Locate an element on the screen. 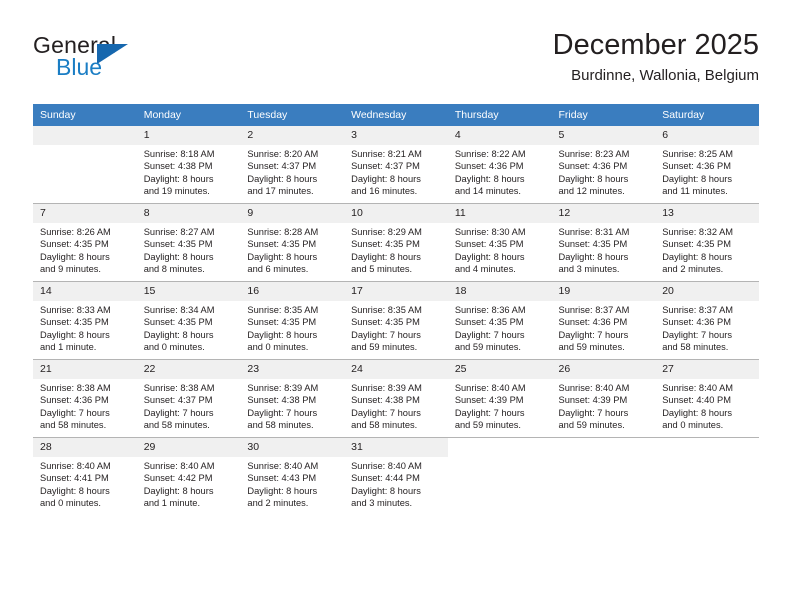 The height and width of the screenshot is (612, 792). day-detail-line: and 14 minutes. is located at coordinates (487, 191).